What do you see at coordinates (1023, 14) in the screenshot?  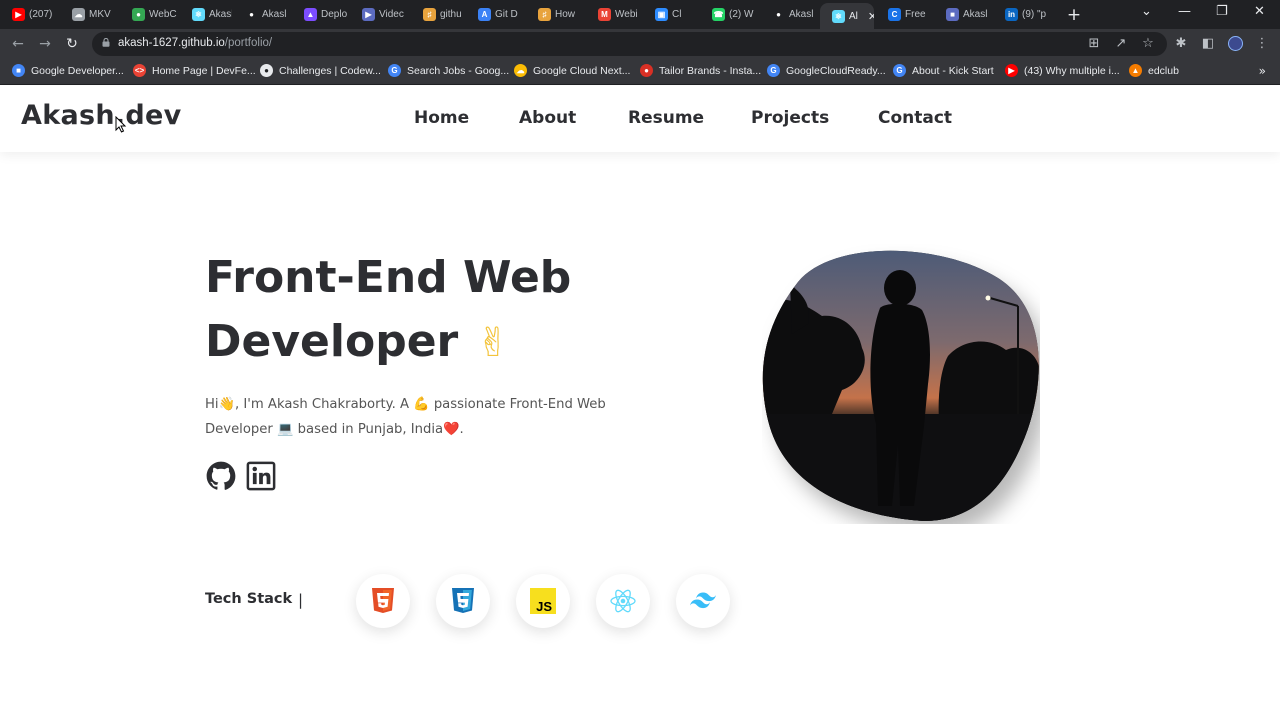 I see `browser-tab: in (9) "p` at bounding box center [1023, 14].